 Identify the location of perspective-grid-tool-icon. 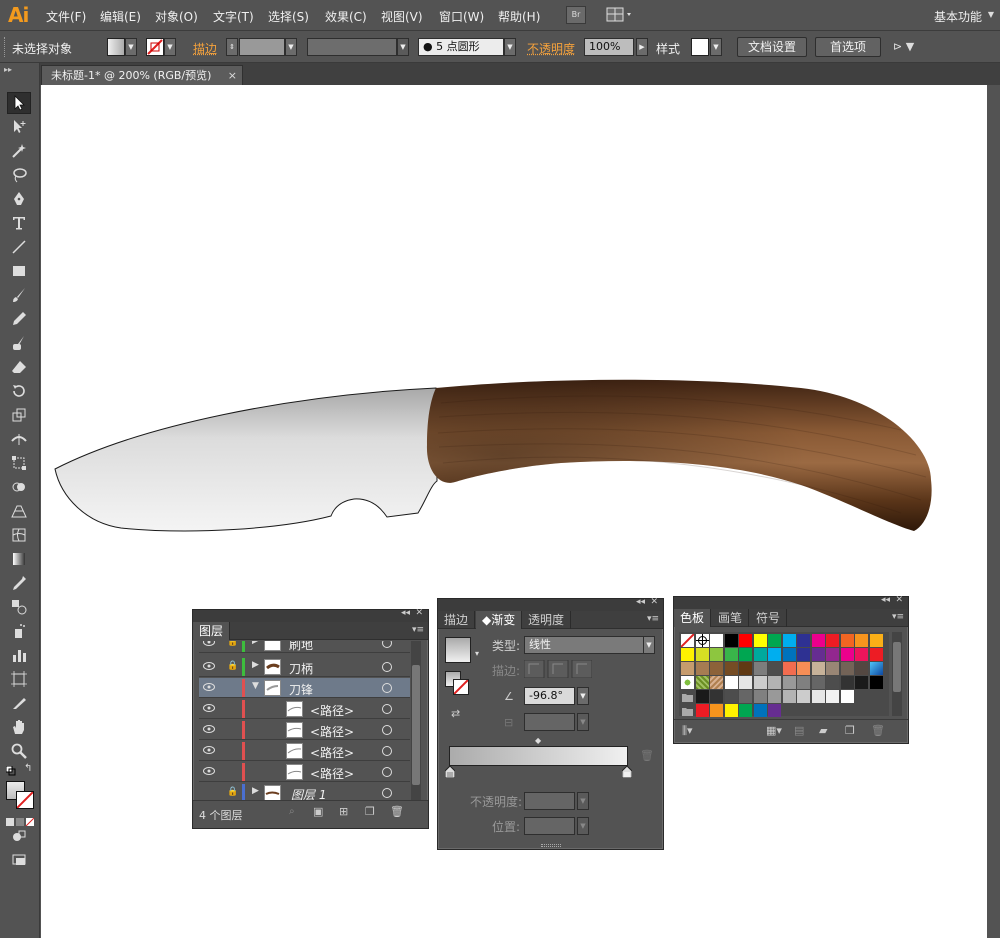
(19, 511).